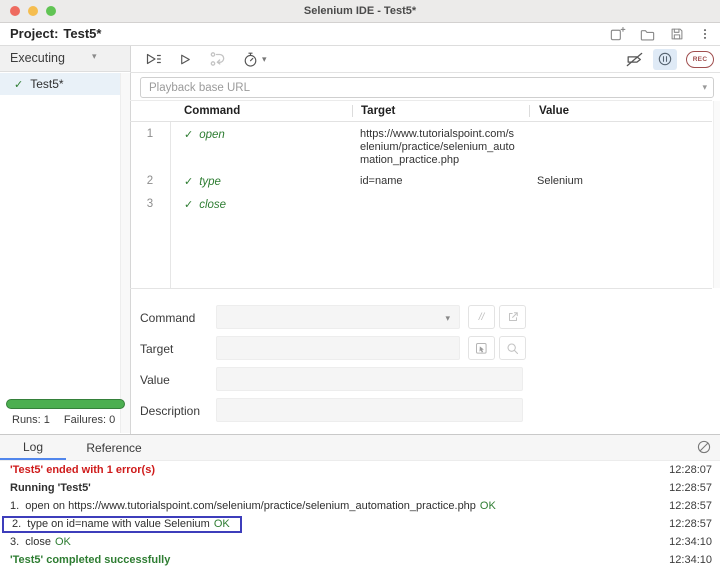 The width and height of the screenshot is (720, 569). I want to click on cursor-in-box-icon, so click(481, 348).